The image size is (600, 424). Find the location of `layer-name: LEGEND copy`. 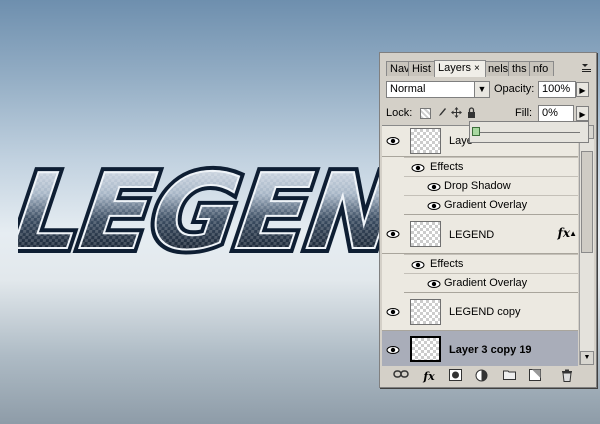

layer-name: LEGEND copy is located at coordinates (485, 312).